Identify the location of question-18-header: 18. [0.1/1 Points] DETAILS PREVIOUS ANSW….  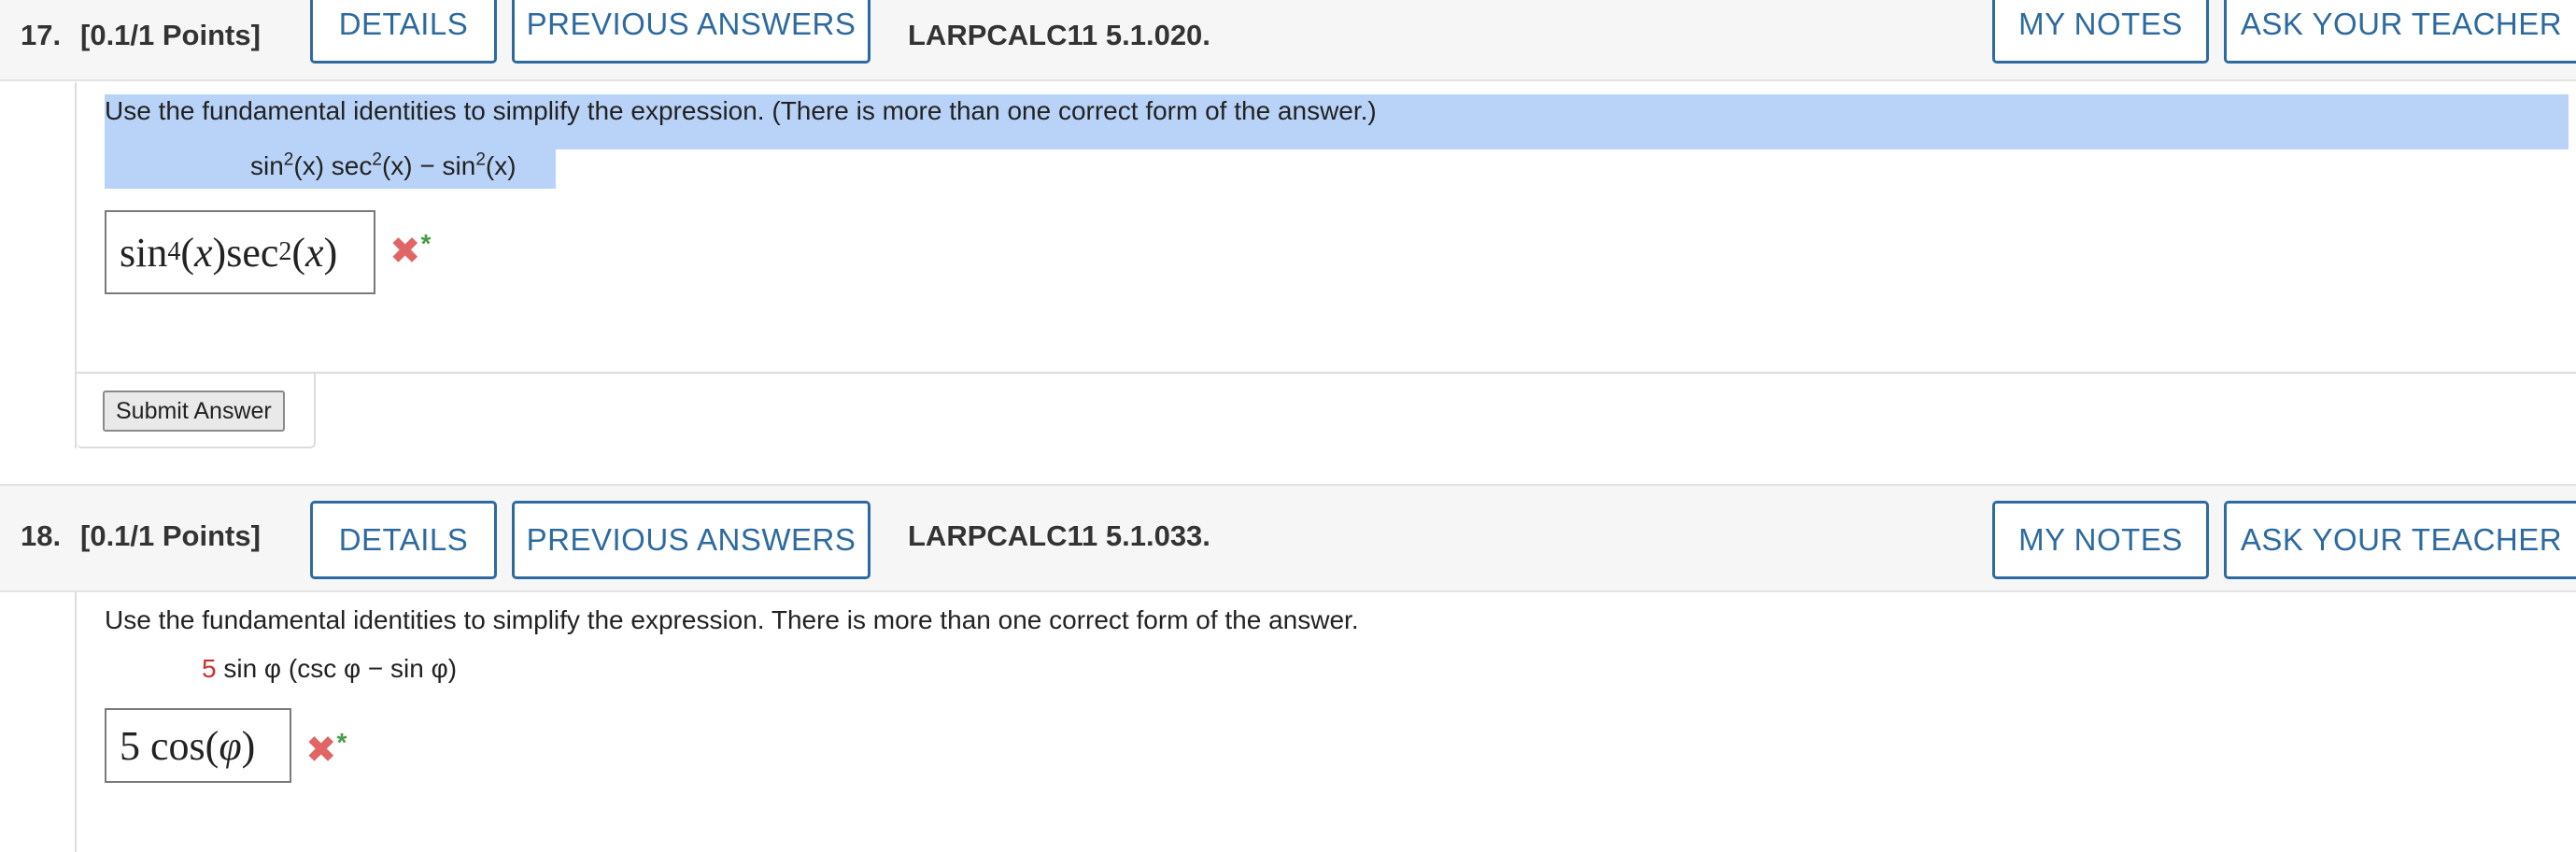
(1288, 538).